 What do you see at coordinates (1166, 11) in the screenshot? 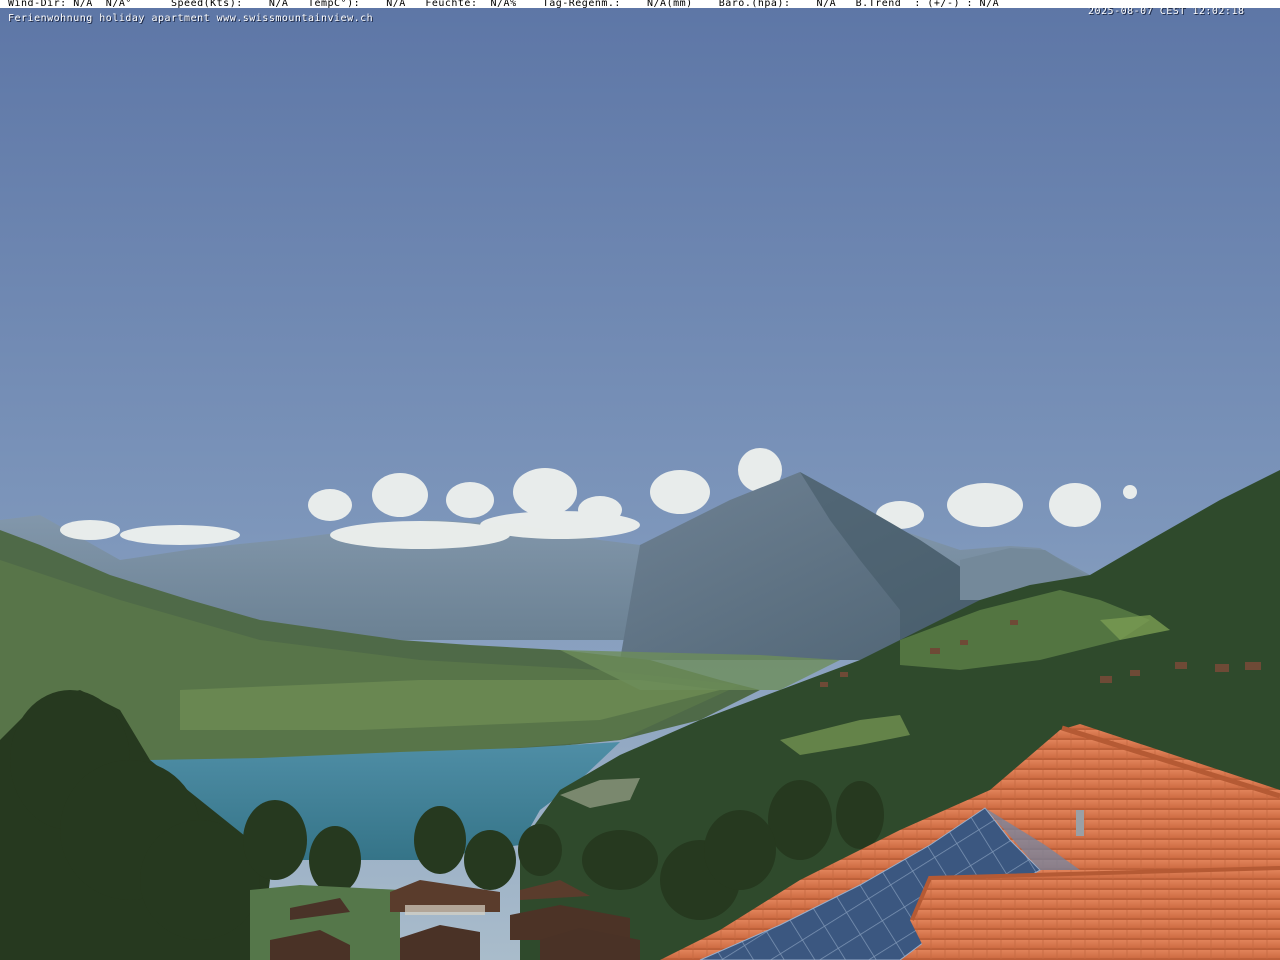
I see `timestamp: 2025-08-07 CEST 12:02:18` at bounding box center [1166, 11].